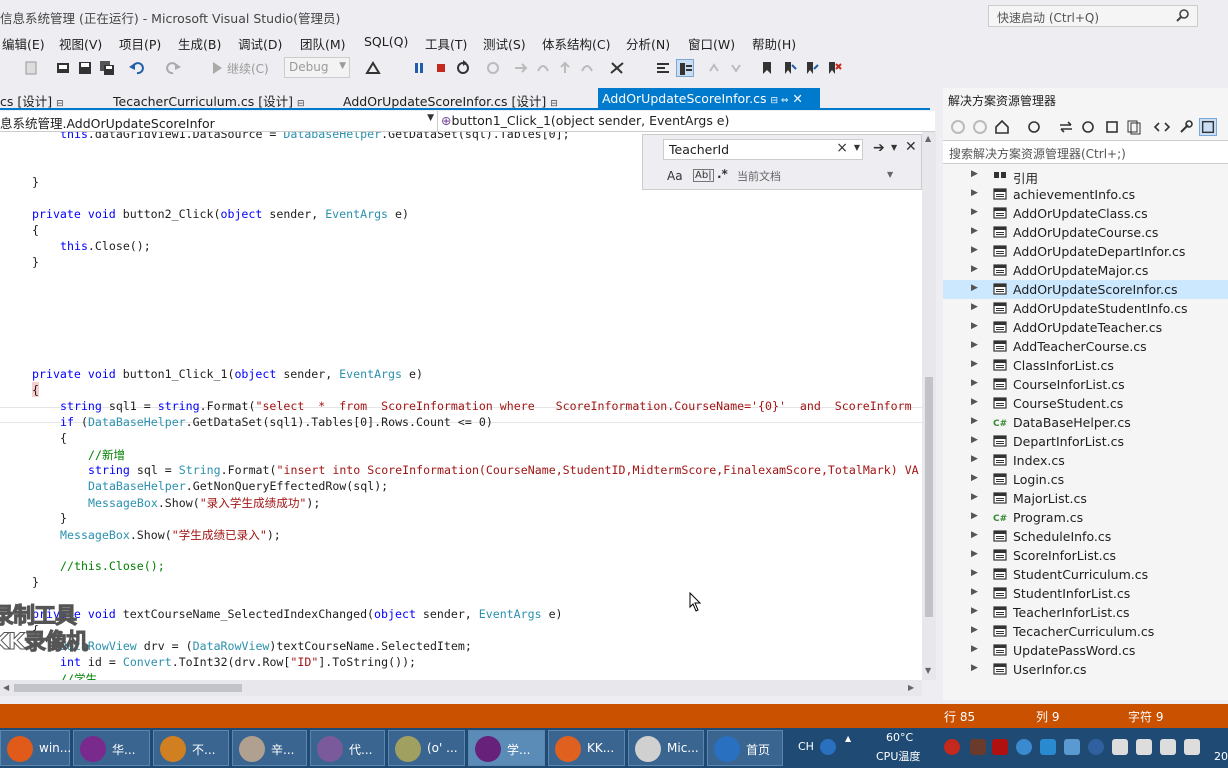 Image resolution: width=1228 pixels, height=768 pixels. I want to click on tree-item: ▶ ScoreInforList.cs, so click(1085, 555).